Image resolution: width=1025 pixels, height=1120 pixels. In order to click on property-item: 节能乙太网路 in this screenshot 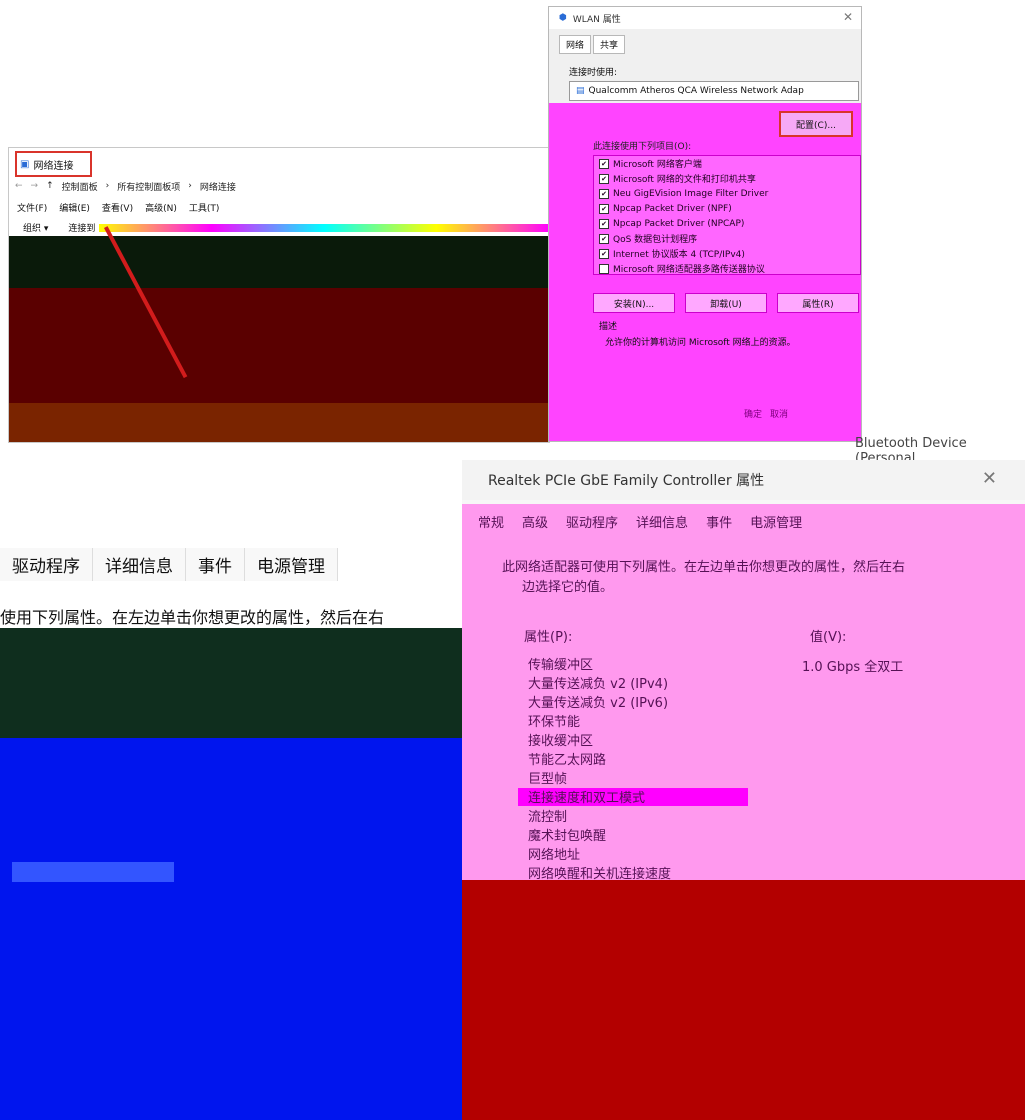, I will do `click(599, 760)`.